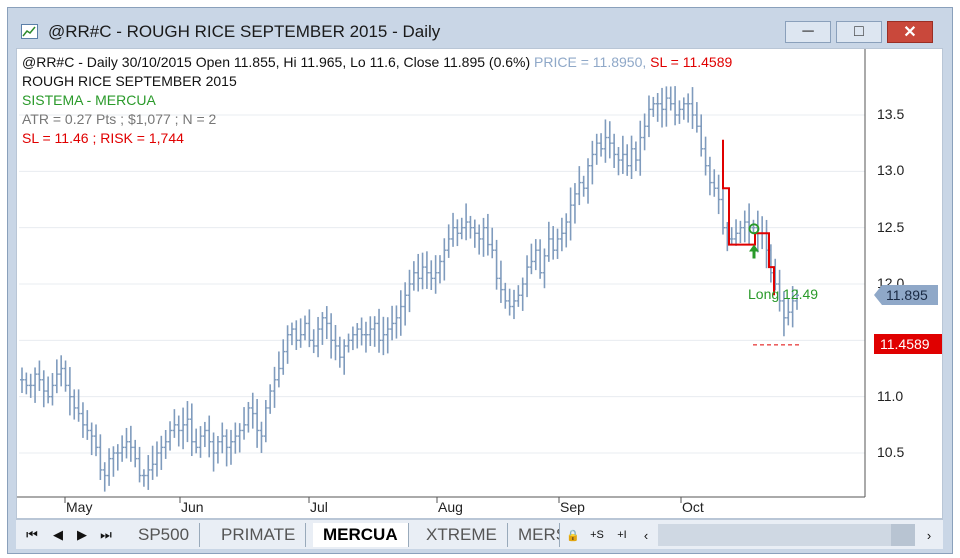 This screenshot has width=960, height=558. I want to click on x-tick-label: Oct, so click(693, 507).